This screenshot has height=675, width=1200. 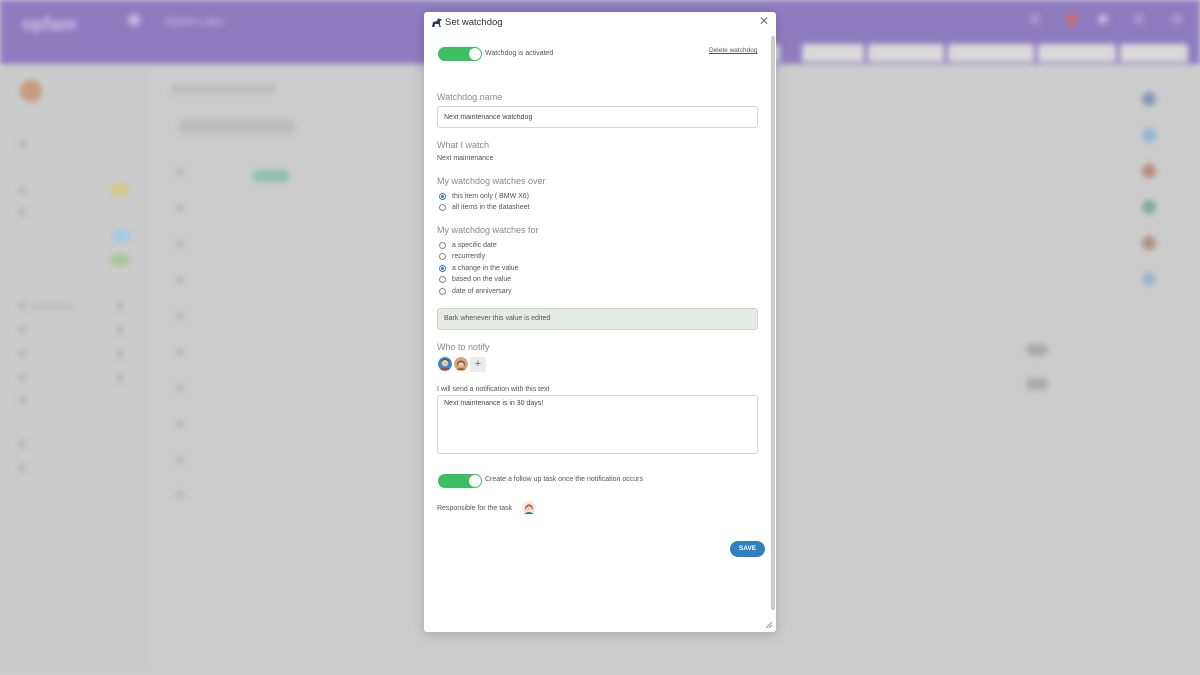 I want to click on add-recipient-button: +, so click(x=478, y=364).